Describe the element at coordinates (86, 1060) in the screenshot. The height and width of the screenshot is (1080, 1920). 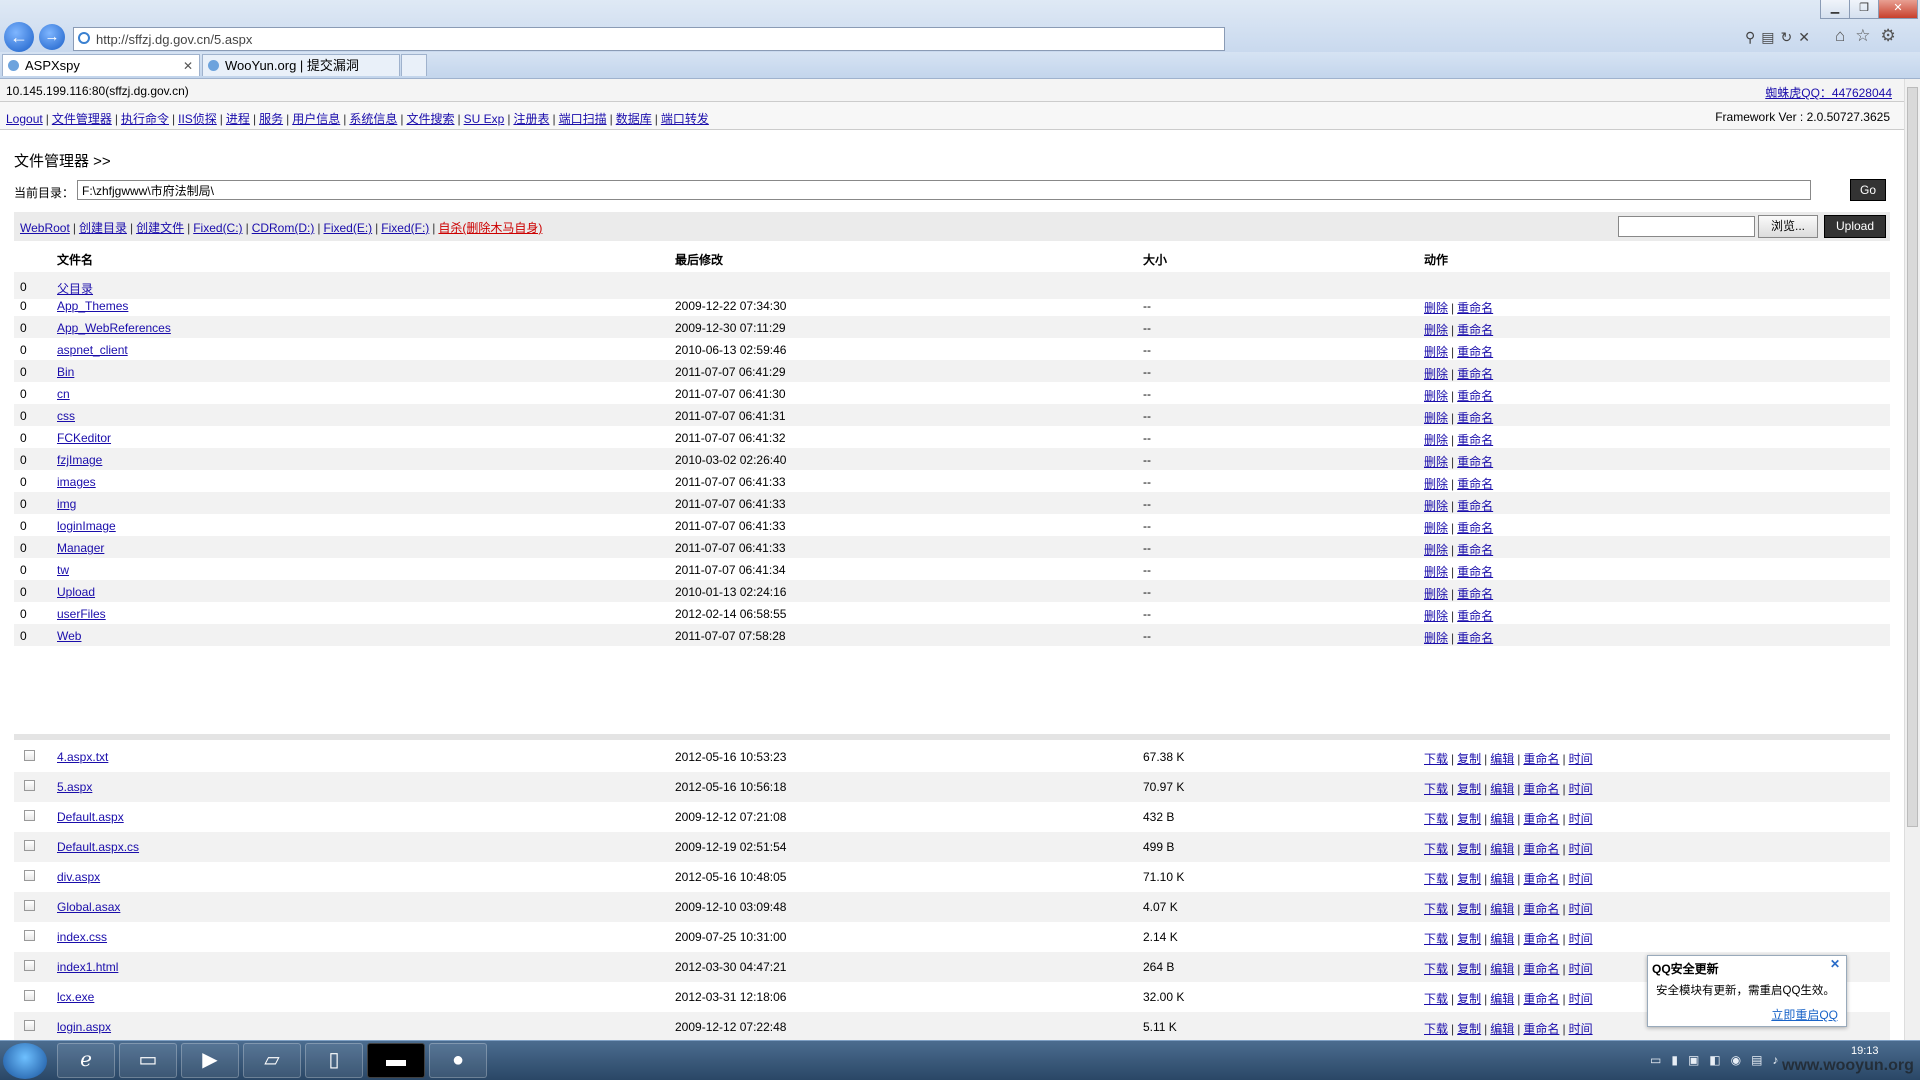
I see `ie-taskbar-icon: ℯ` at that location.